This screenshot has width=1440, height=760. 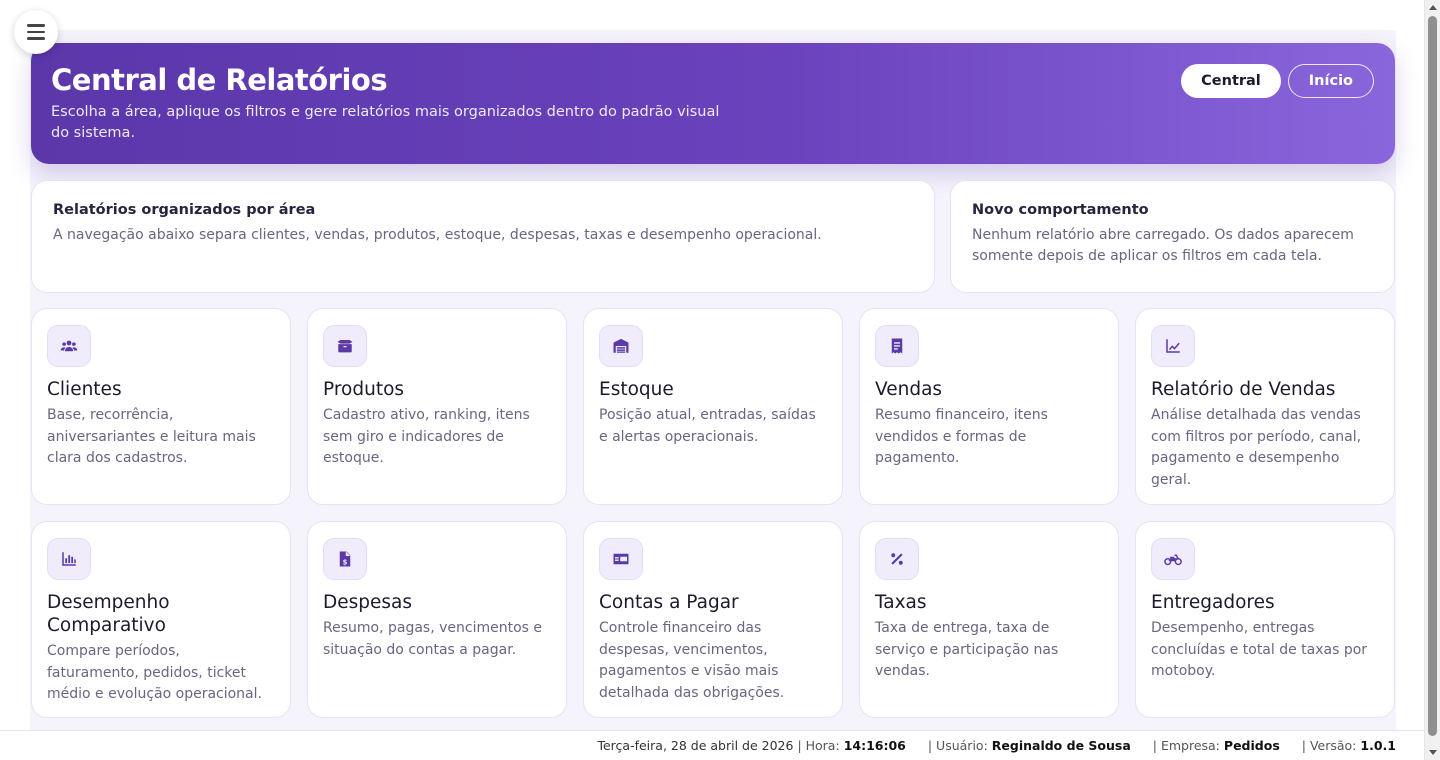 I want to click on warehouse-icon, so click(x=621, y=346).